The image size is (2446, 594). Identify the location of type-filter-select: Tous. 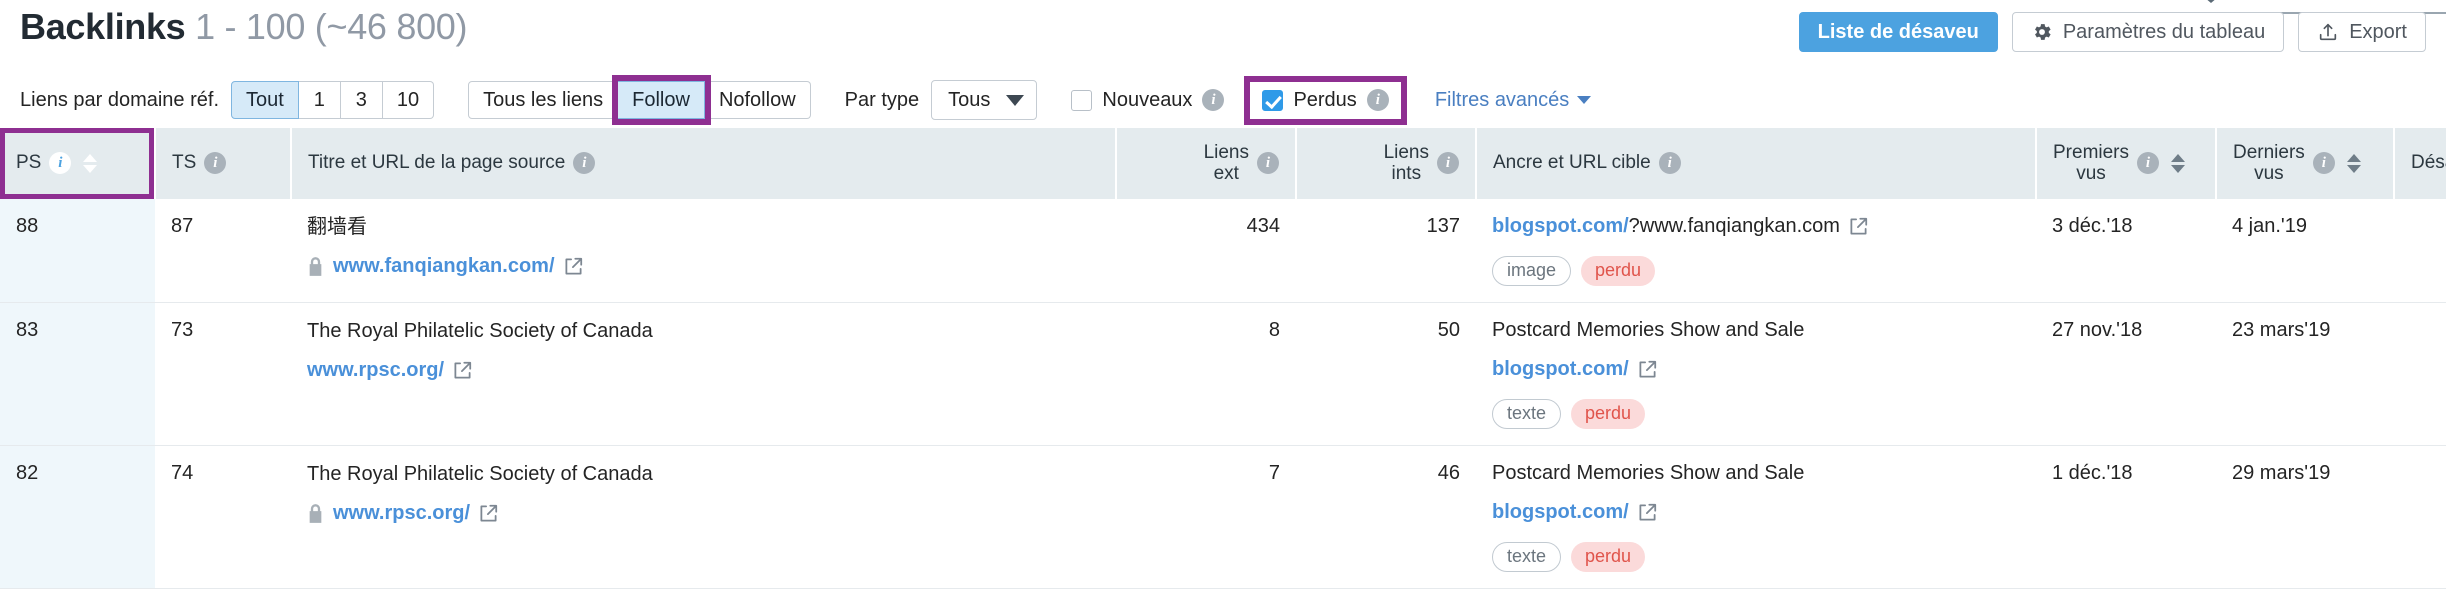
(984, 100).